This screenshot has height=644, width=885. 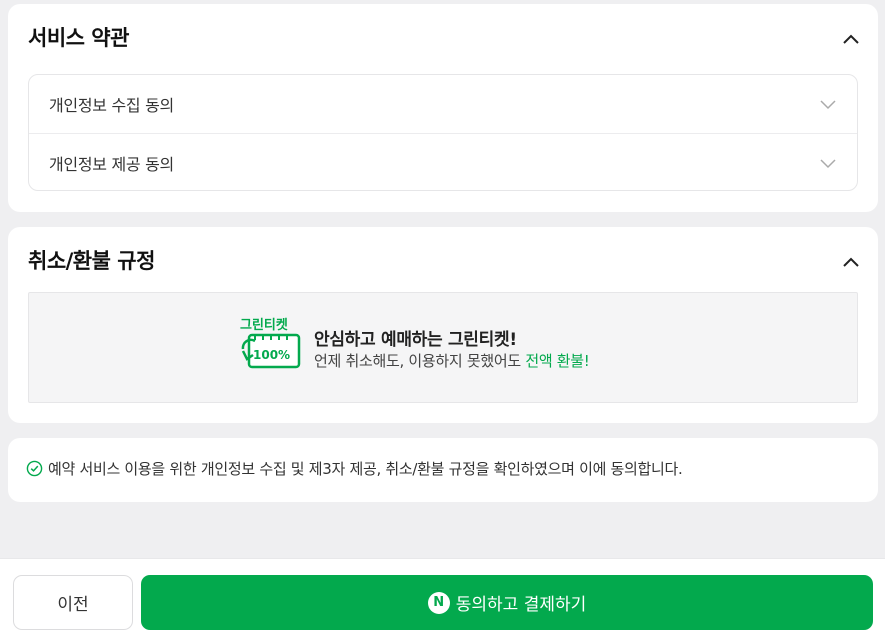 What do you see at coordinates (91, 261) in the screenshot?
I see `refund-section-title: 취소/환불 규정` at bounding box center [91, 261].